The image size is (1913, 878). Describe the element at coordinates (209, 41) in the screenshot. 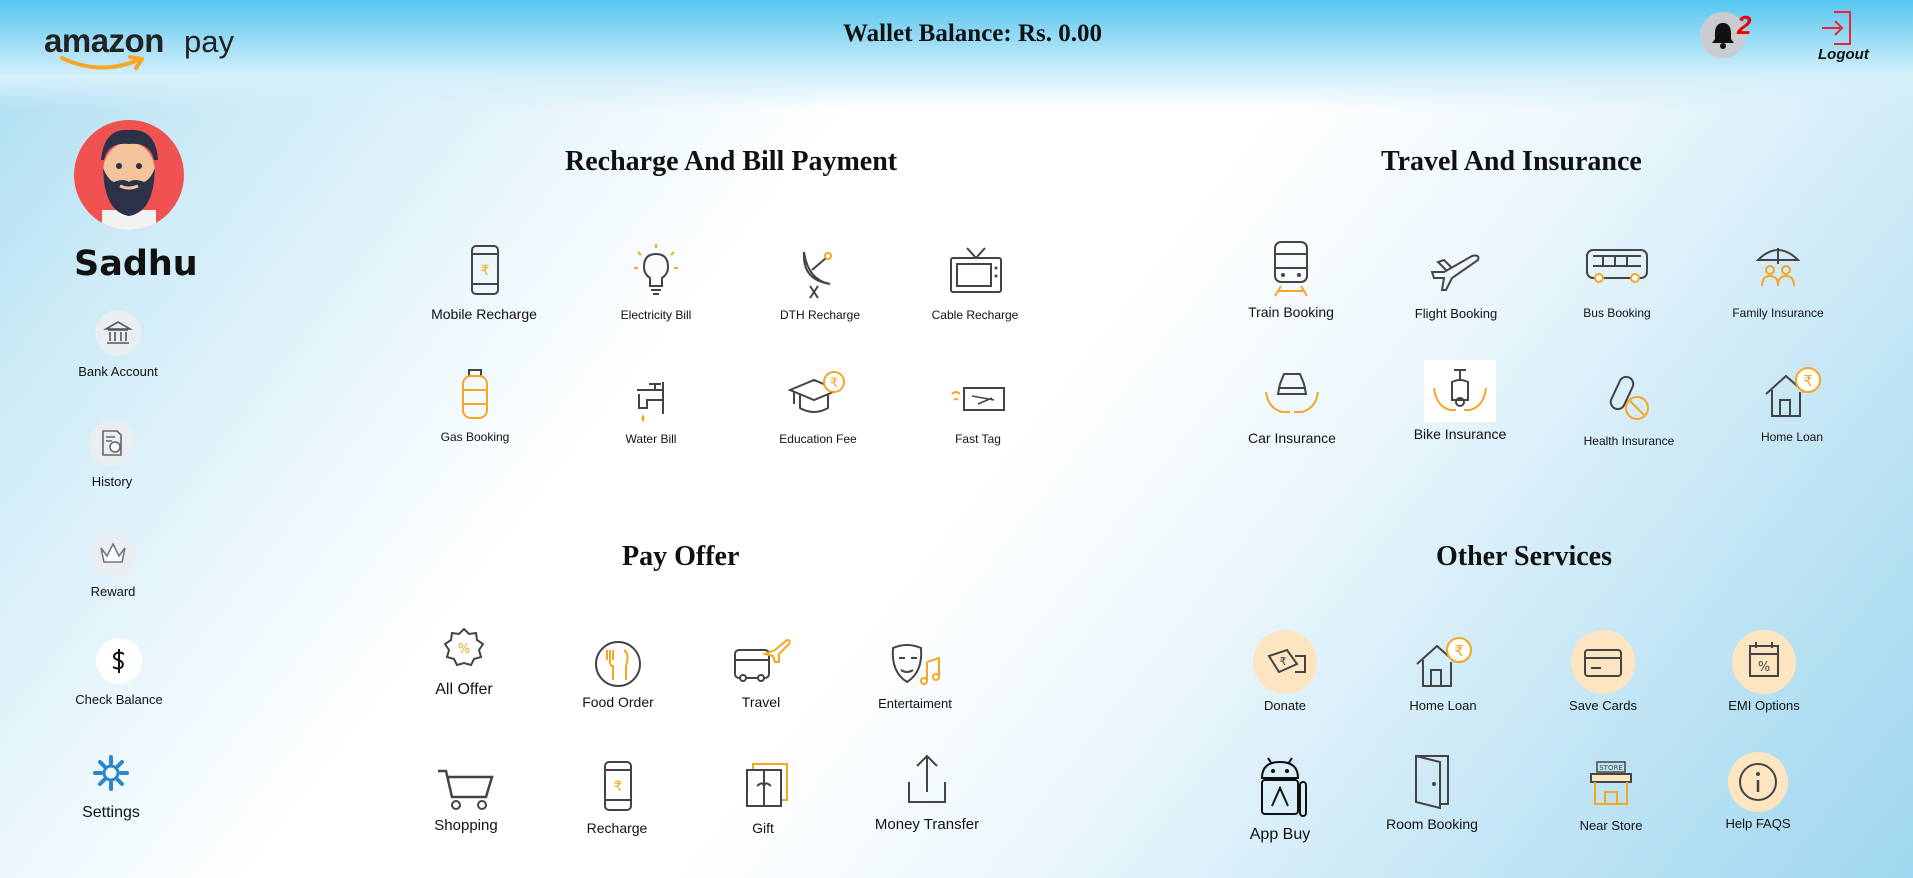

I see `logo-pay: pay` at that location.